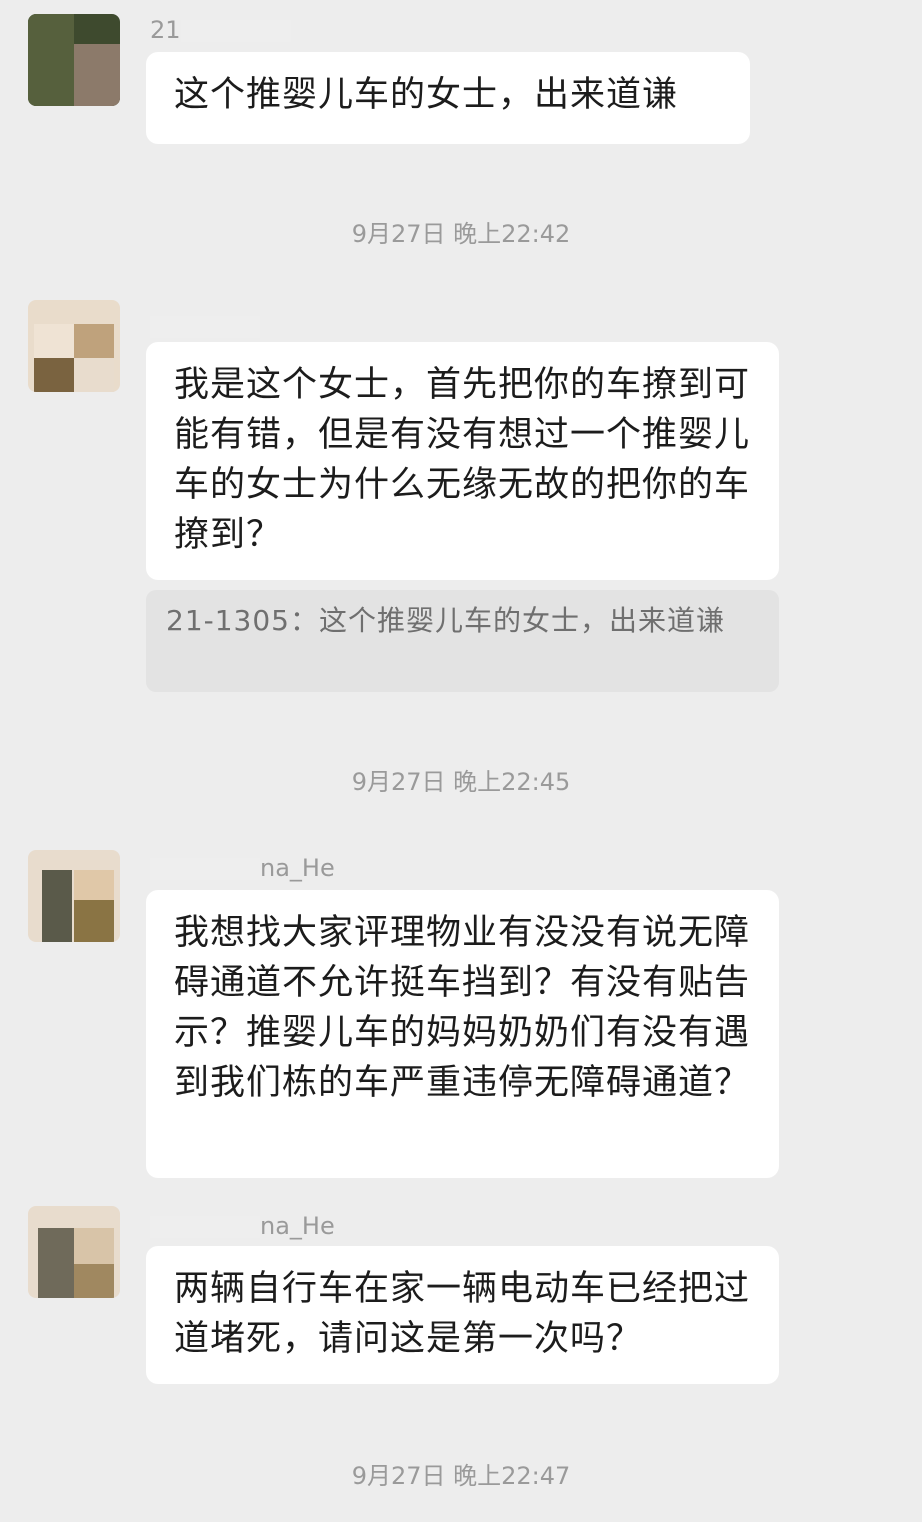  What do you see at coordinates (461, 234) in the screenshot?
I see `timestamp: 9月27日 晚上22:42` at bounding box center [461, 234].